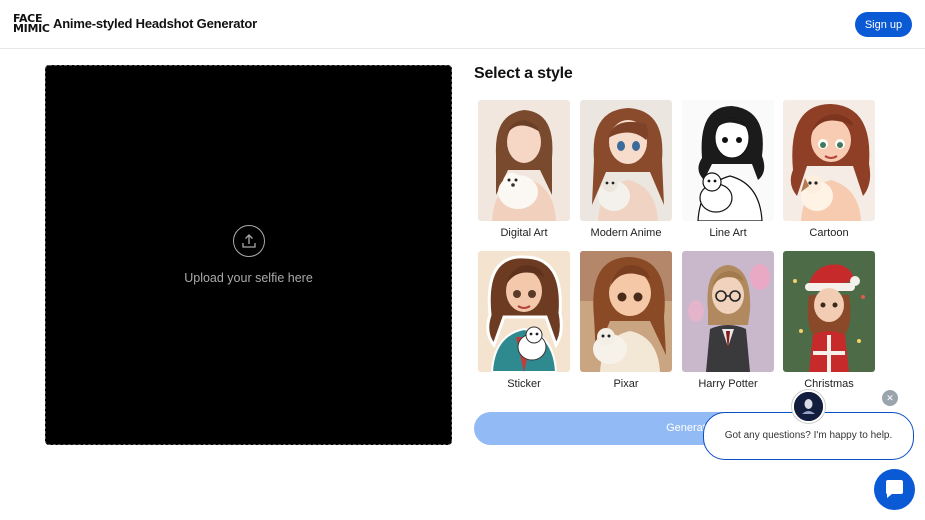  I want to click on style-option-modern-anime: Modern Anime, so click(626, 170).